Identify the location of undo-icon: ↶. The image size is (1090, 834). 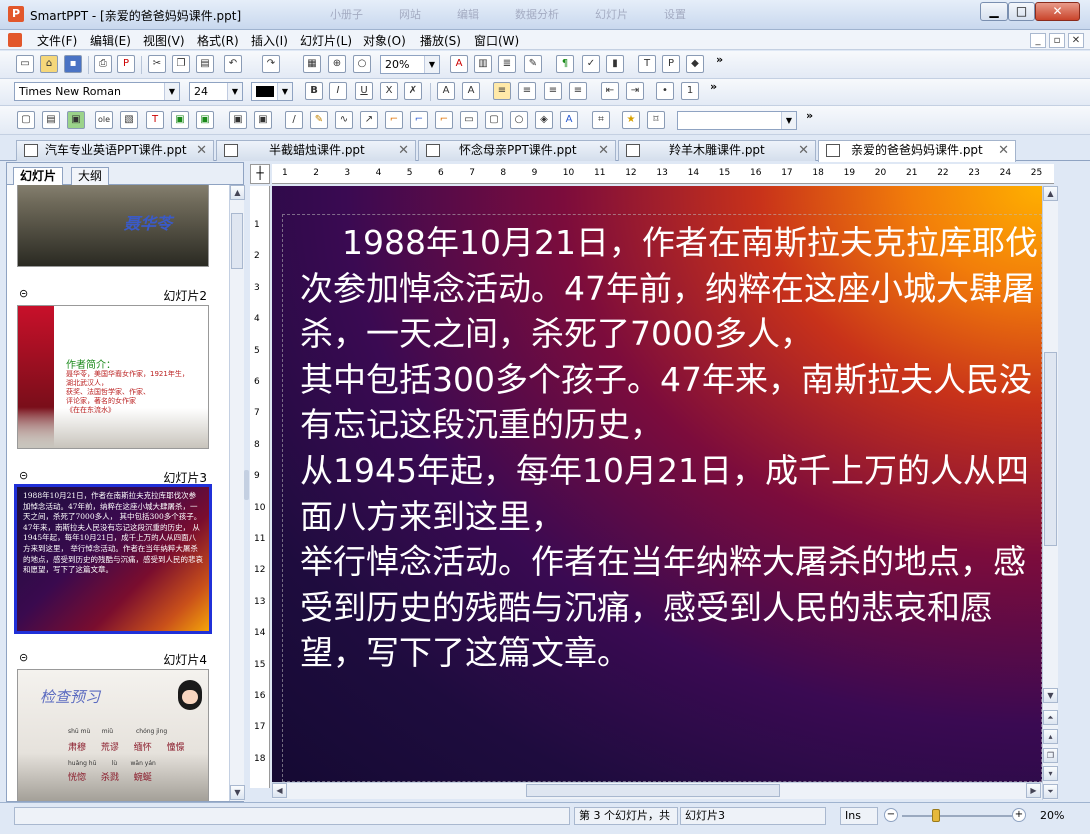
(233, 64).